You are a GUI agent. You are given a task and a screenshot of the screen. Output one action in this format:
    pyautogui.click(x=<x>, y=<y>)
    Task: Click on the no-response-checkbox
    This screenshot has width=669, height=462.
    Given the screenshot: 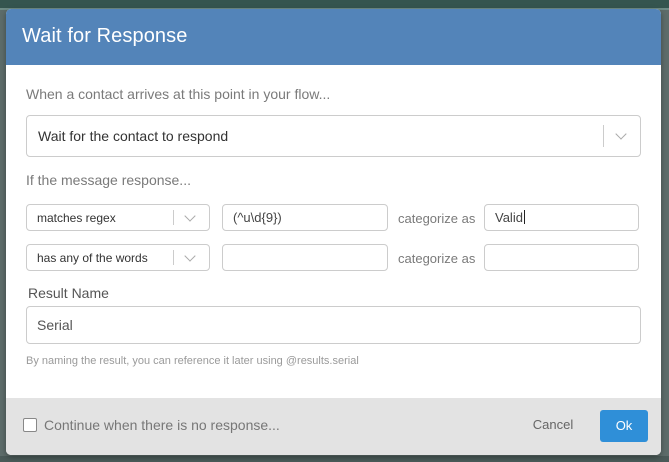 What is the action you would take?
    pyautogui.click(x=30, y=425)
    